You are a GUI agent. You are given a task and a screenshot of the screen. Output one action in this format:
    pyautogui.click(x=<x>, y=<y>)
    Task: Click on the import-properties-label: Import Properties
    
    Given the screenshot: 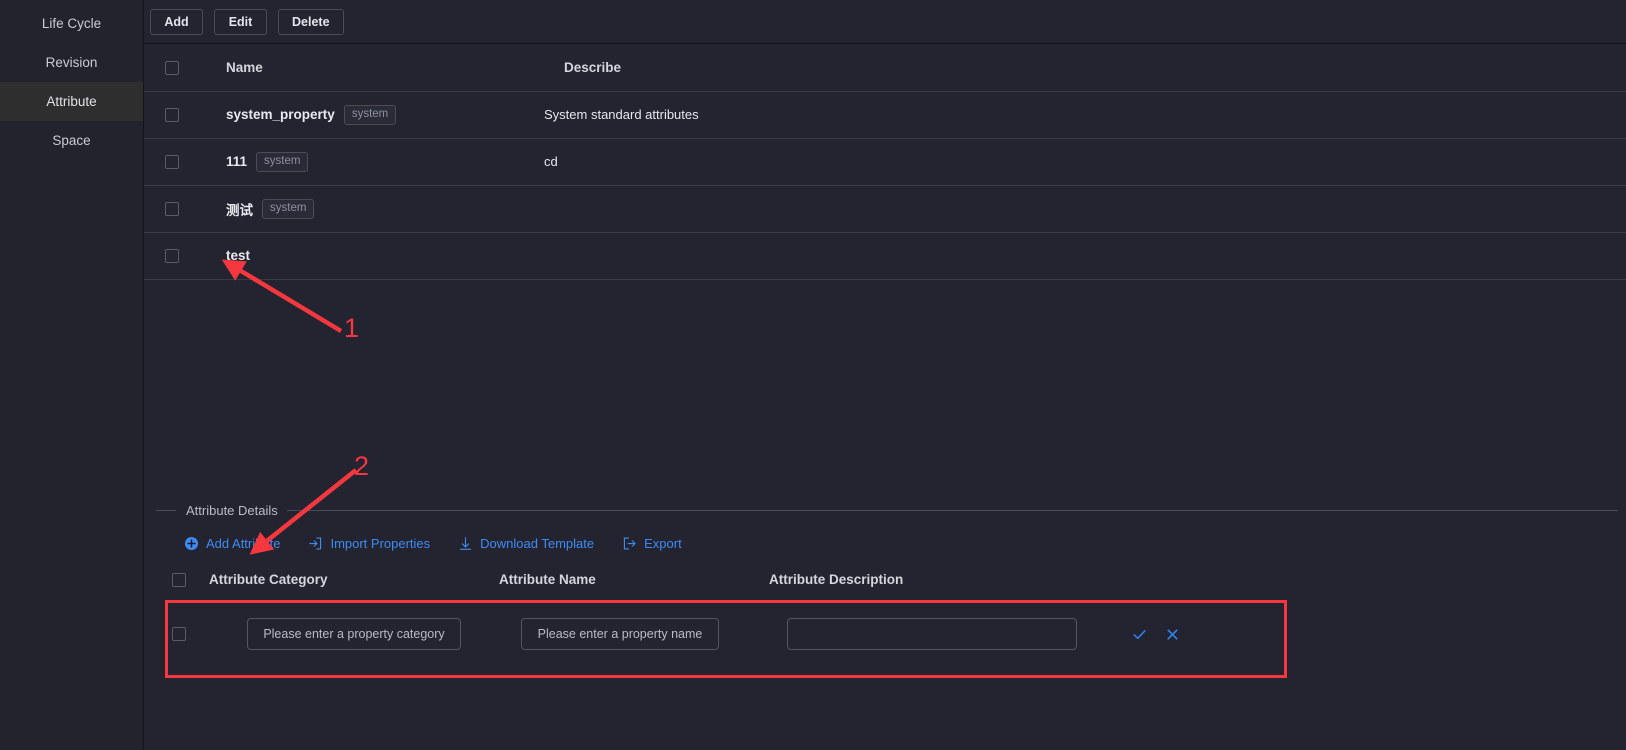 What is the action you would take?
    pyautogui.click(x=380, y=543)
    